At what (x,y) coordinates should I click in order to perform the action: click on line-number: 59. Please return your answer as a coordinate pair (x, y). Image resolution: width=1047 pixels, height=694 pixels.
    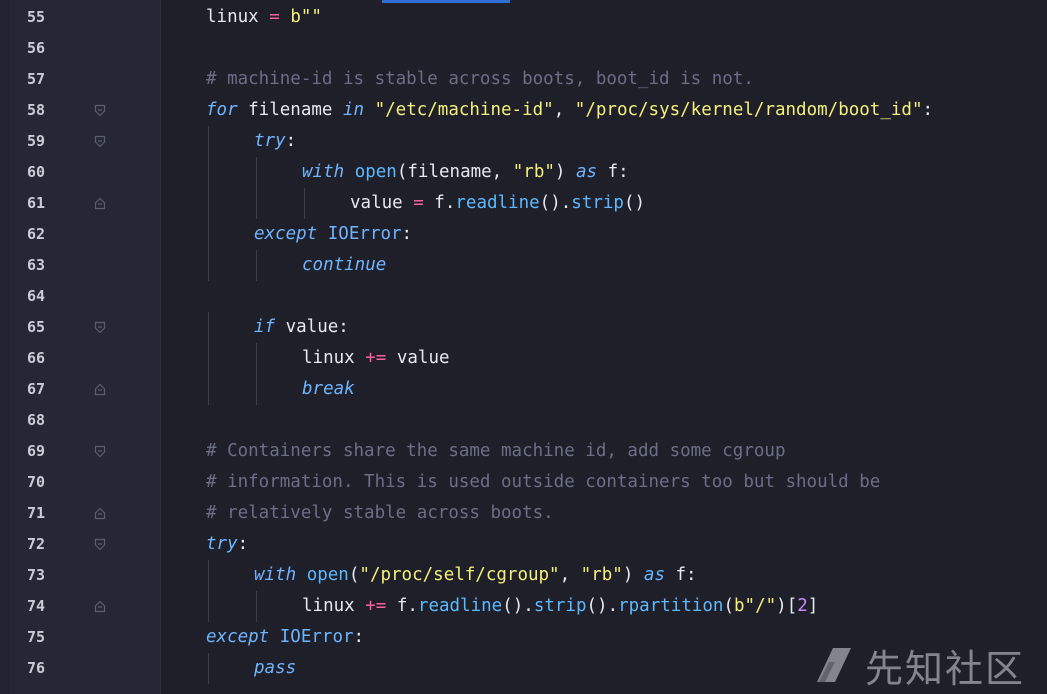
    Looking at the image, I should click on (36, 141).